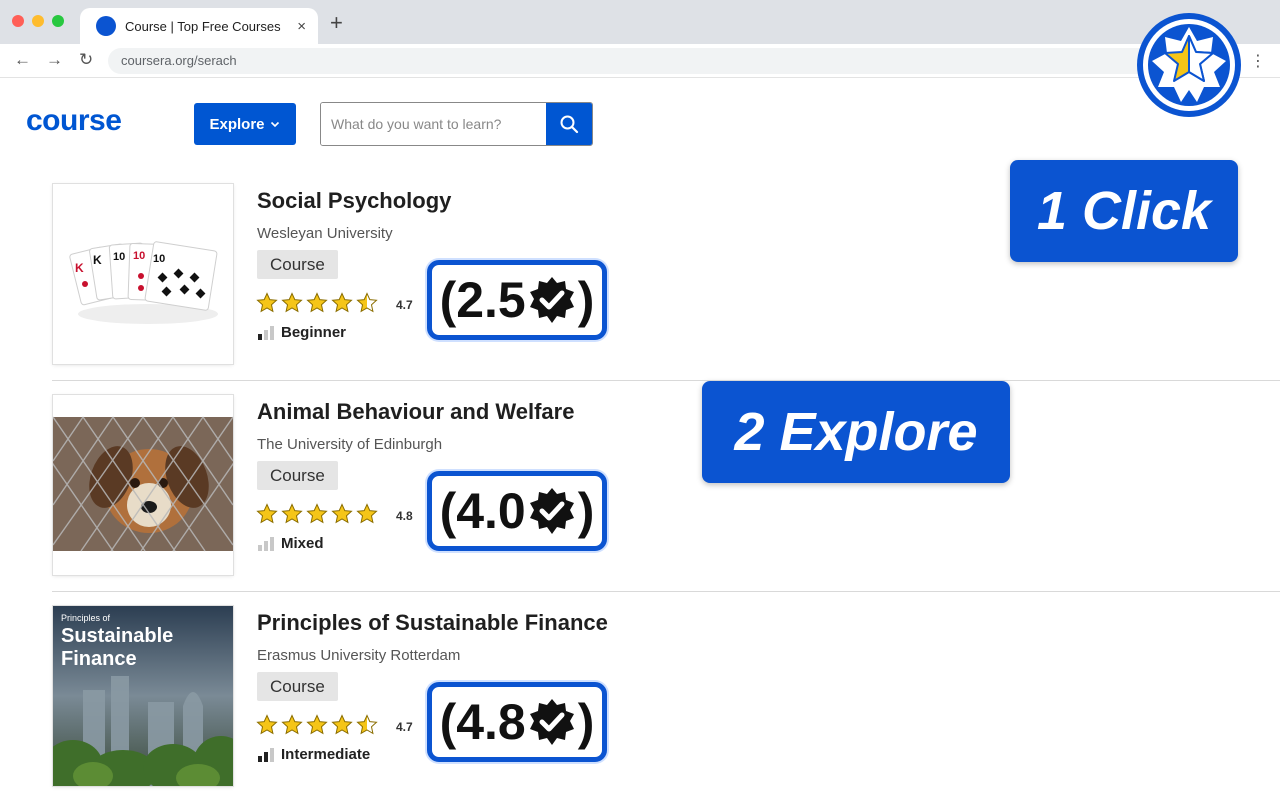  What do you see at coordinates (86, 618) in the screenshot?
I see `cover-small-text: Principles of` at bounding box center [86, 618].